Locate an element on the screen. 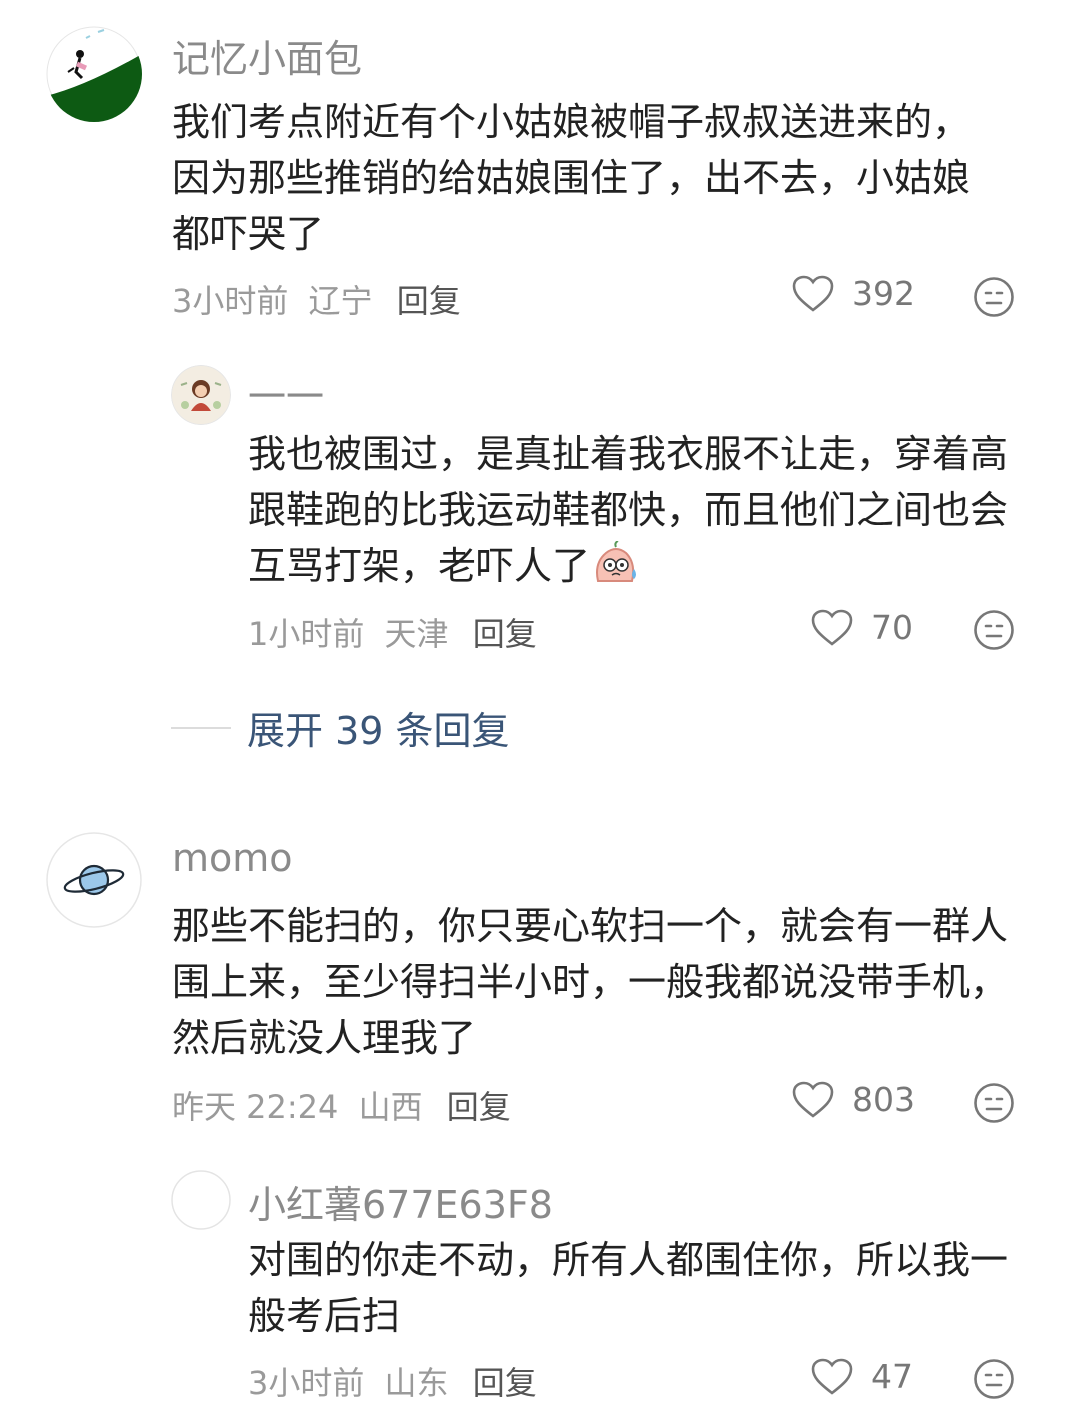  like-count: 803 is located at coordinates (883, 1099).